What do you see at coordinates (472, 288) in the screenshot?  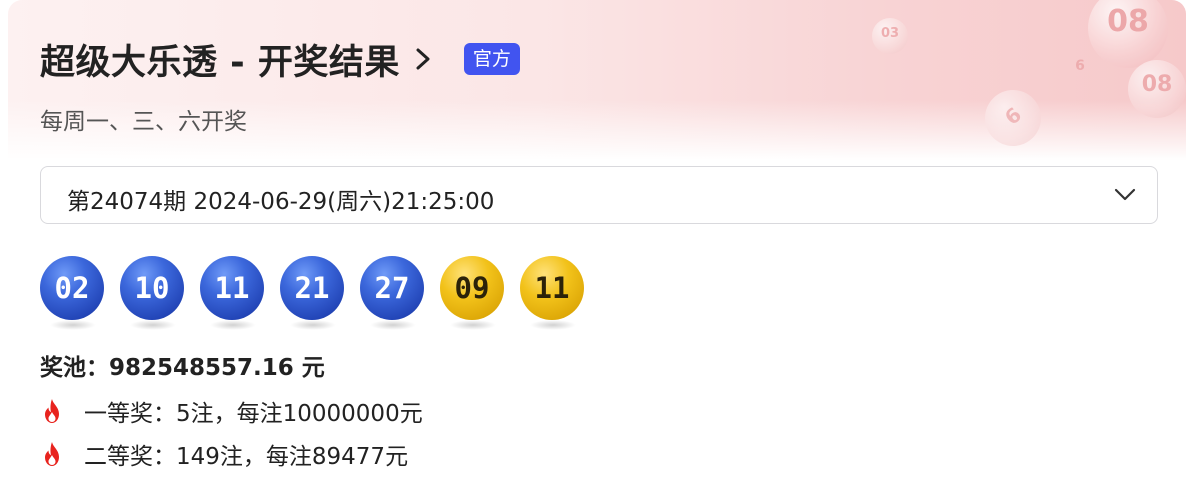 I see `back-ball: 09` at bounding box center [472, 288].